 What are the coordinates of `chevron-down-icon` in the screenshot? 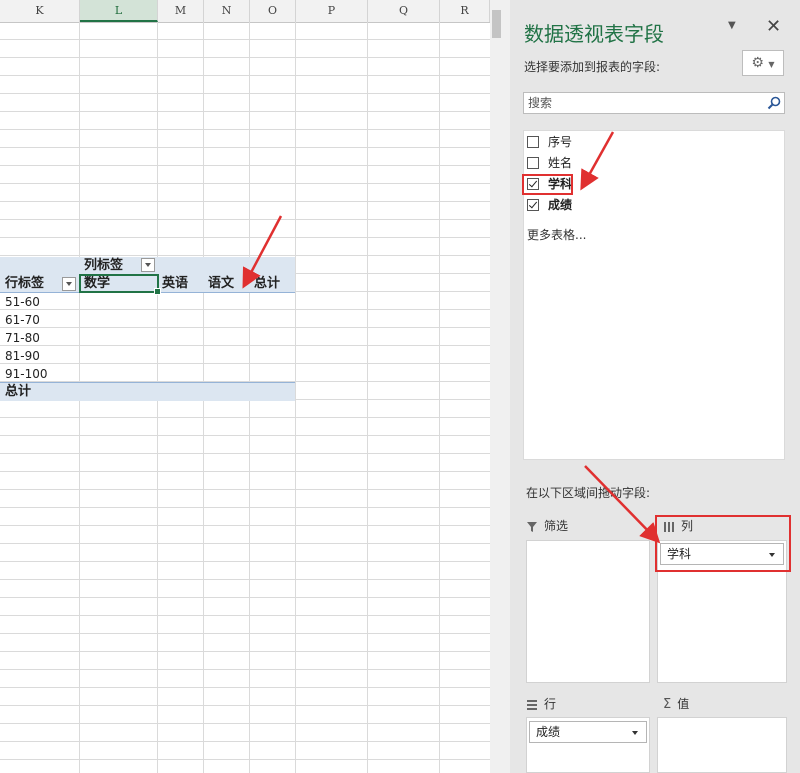 It's located at (635, 733).